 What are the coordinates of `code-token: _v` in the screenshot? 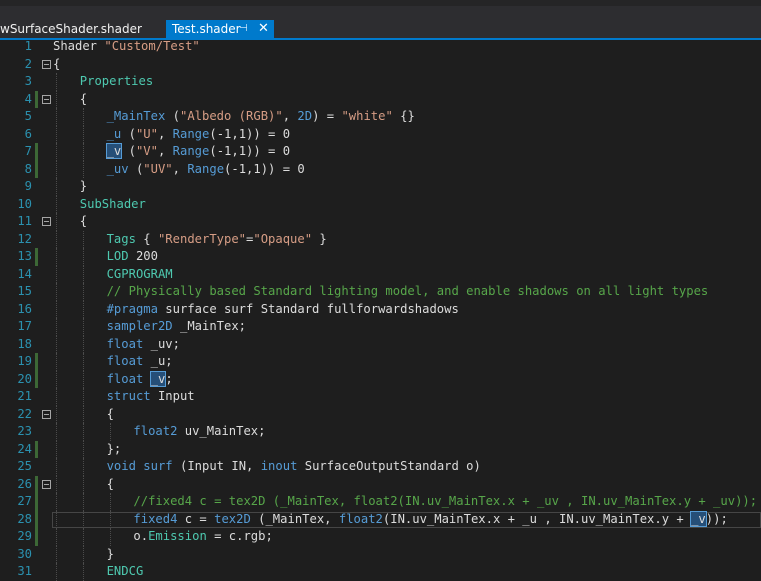 It's located at (114, 151).